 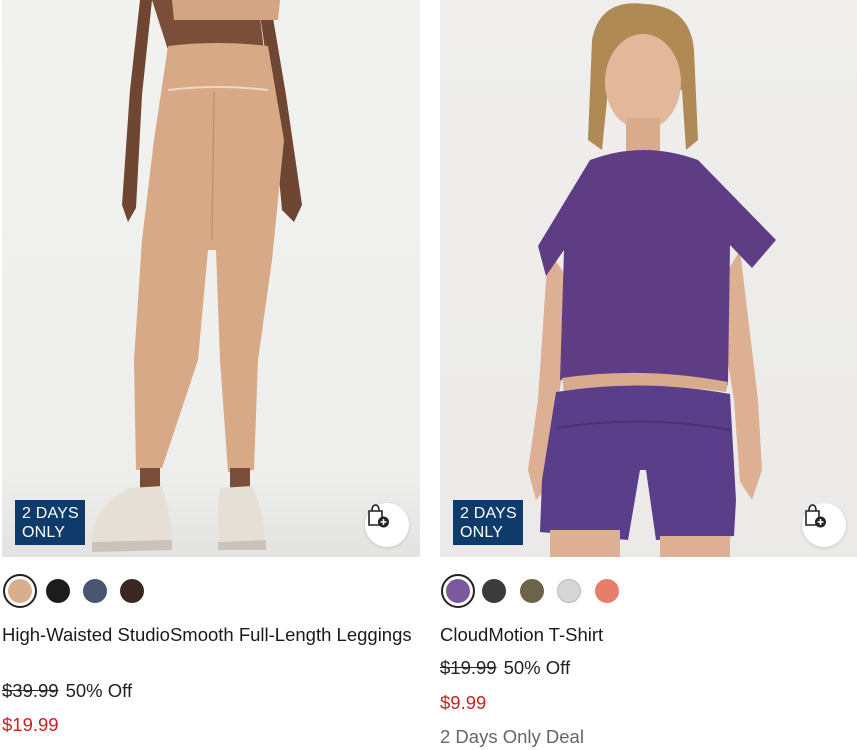 What do you see at coordinates (58, 591) in the screenshot?
I see `swatch-black` at bounding box center [58, 591].